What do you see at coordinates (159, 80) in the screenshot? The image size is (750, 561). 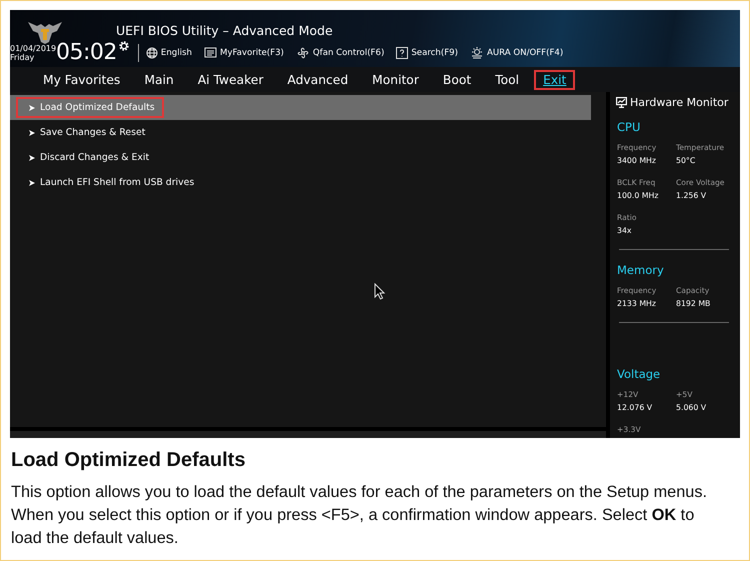 I see `menu-tab: Main` at bounding box center [159, 80].